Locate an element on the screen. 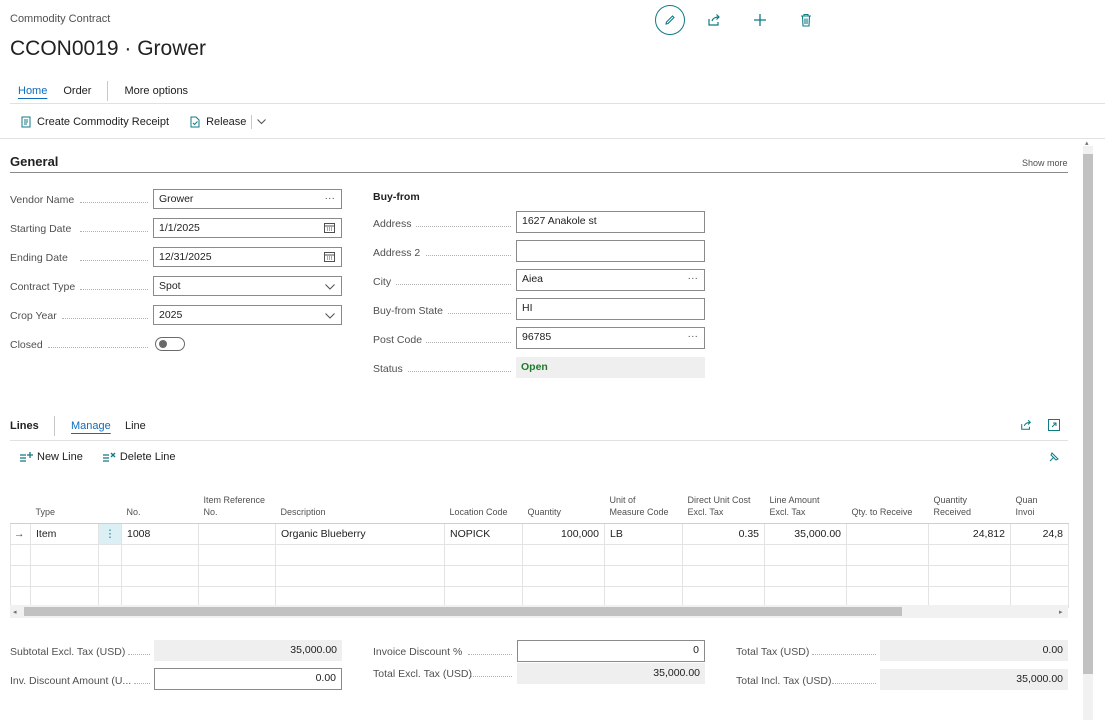  col-item-reference: Item Reference No. is located at coordinates (237, 500).